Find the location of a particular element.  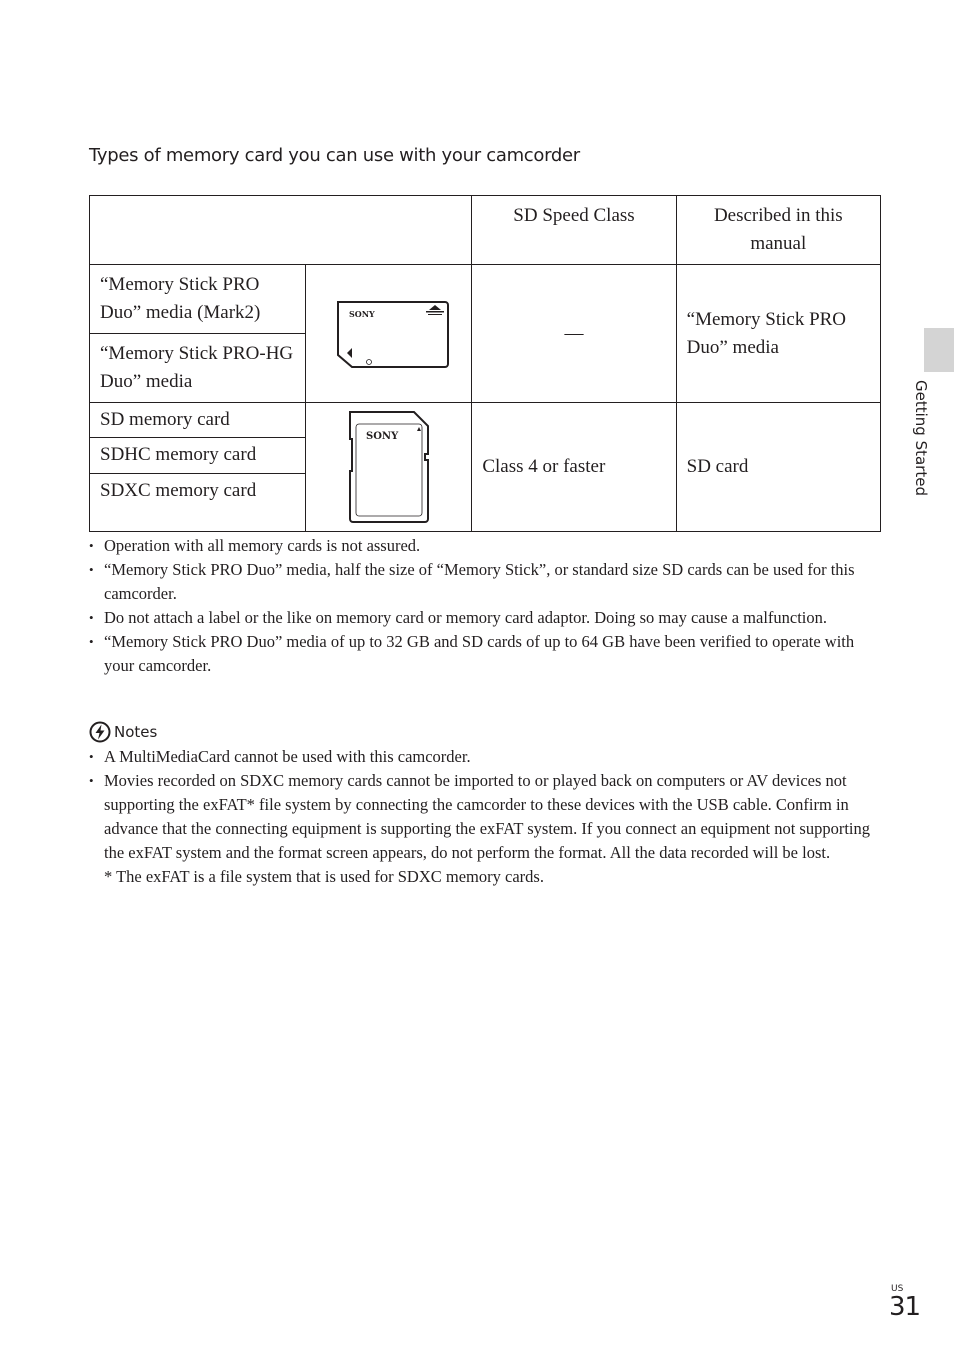

described-cell: SD card is located at coordinates (778, 467).